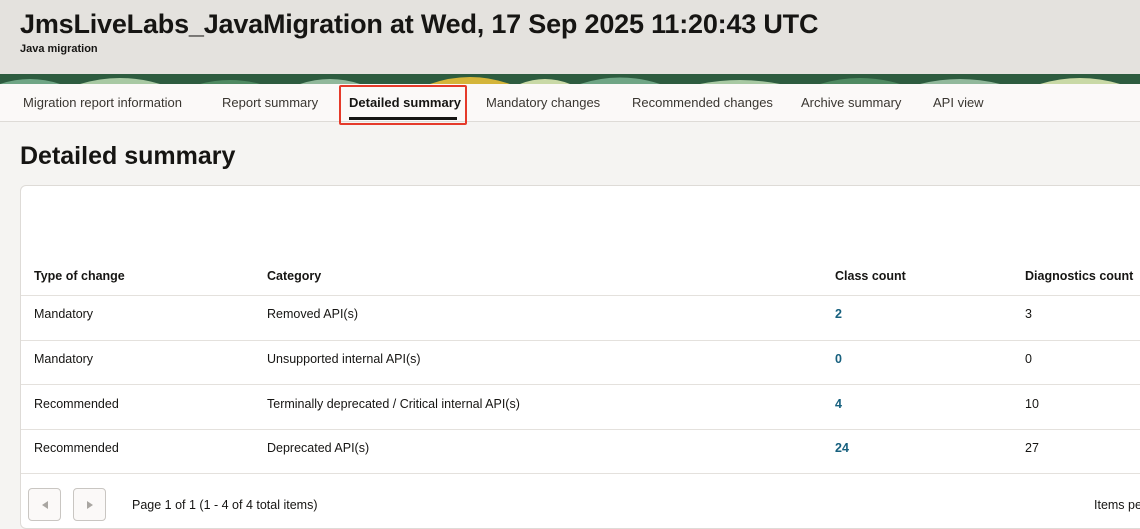 The height and width of the screenshot is (529, 1140). I want to click on report-subtitle: Java migration, so click(59, 49).